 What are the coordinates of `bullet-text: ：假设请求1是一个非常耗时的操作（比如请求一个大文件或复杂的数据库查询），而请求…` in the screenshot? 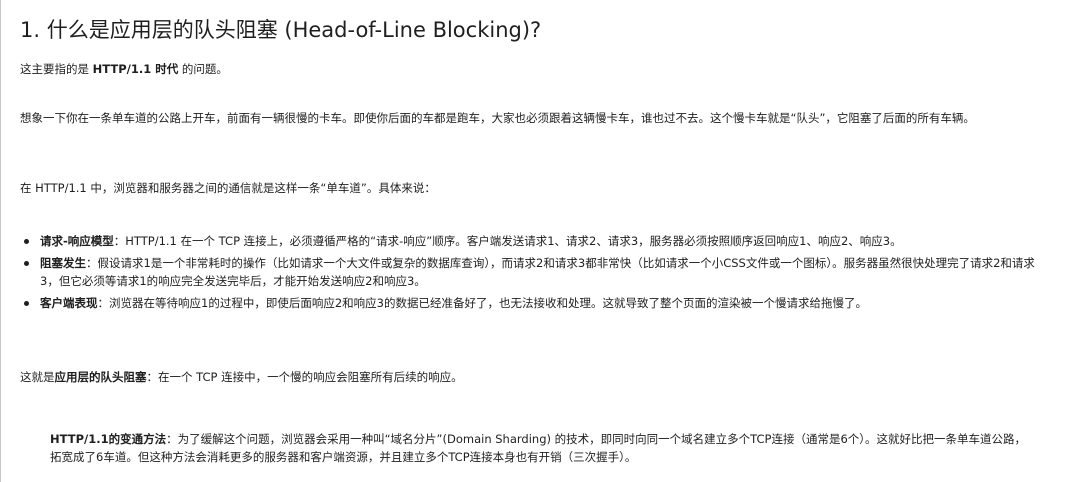 It's located at (537, 272).